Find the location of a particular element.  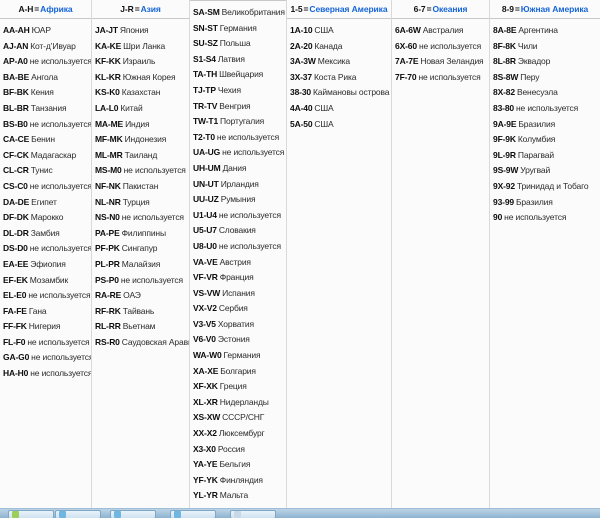

table-row: 9A-9E Бразилия is located at coordinates (545, 125).